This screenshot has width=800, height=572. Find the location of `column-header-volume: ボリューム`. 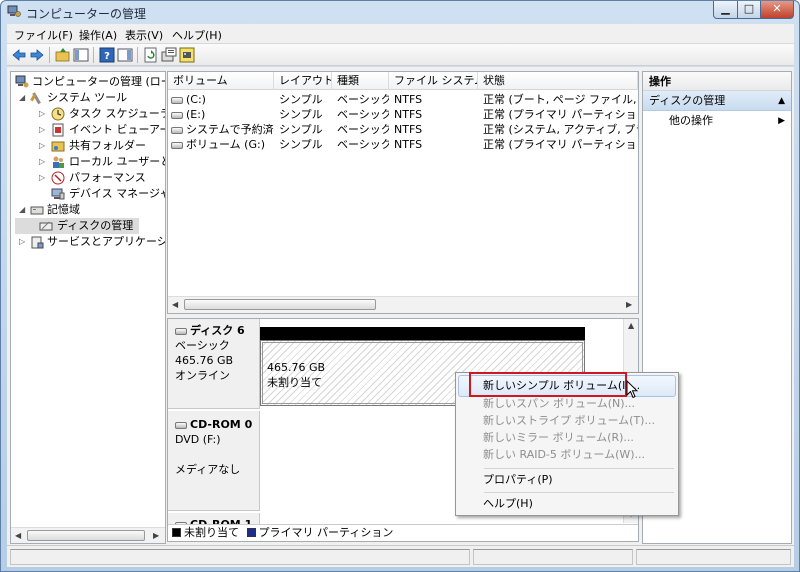

column-header-volume: ボリューム is located at coordinates (221, 81).